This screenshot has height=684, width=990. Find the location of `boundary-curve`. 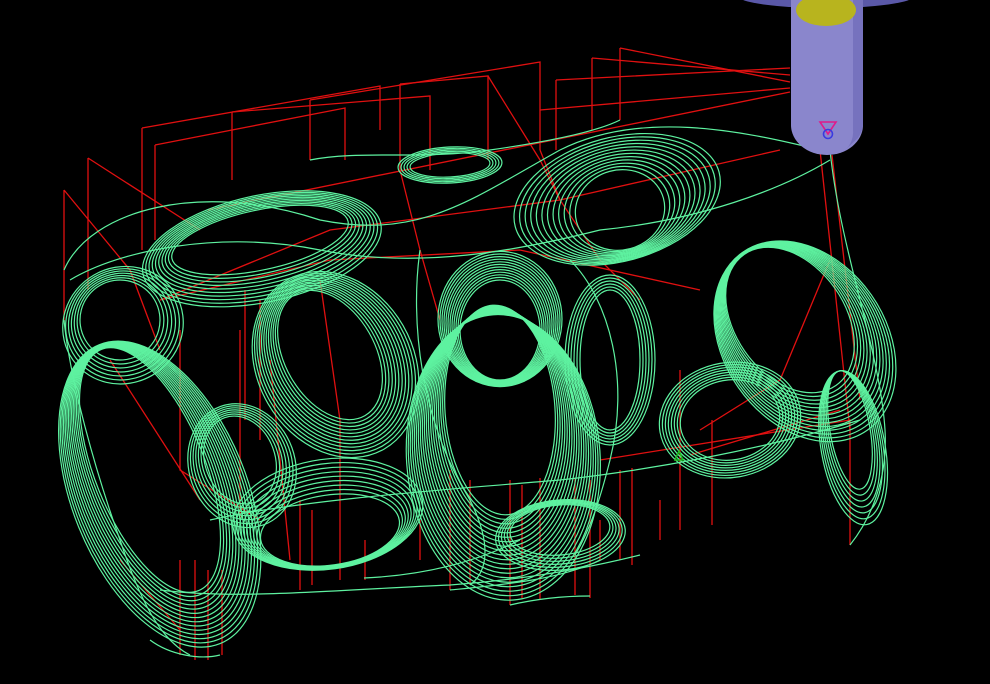

boundary-curve is located at coordinates (465, 140).